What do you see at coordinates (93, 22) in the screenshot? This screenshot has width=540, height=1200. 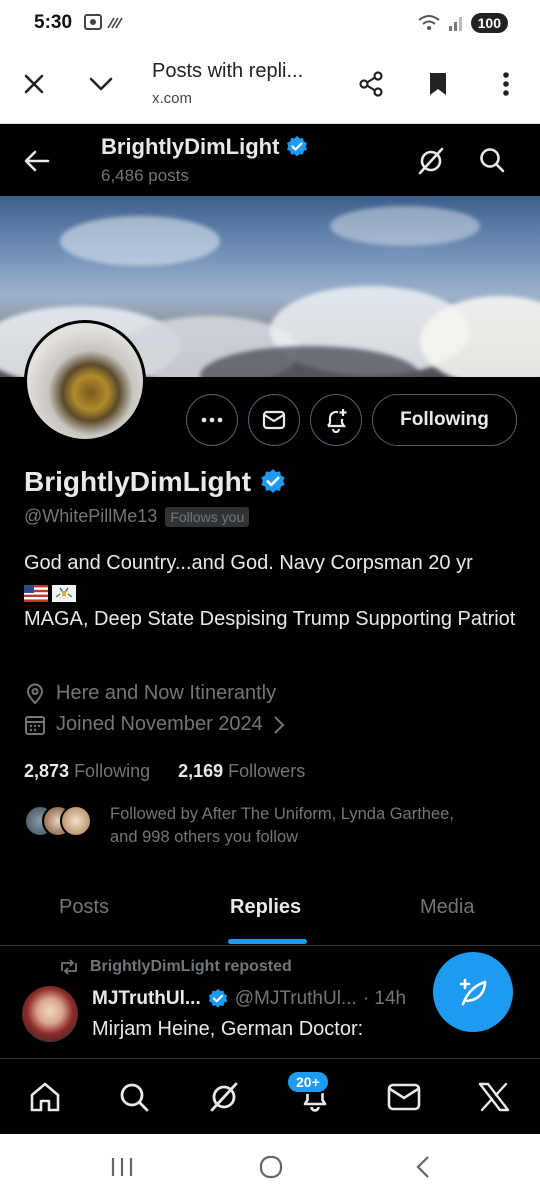 I see `screenshot-icon` at bounding box center [93, 22].